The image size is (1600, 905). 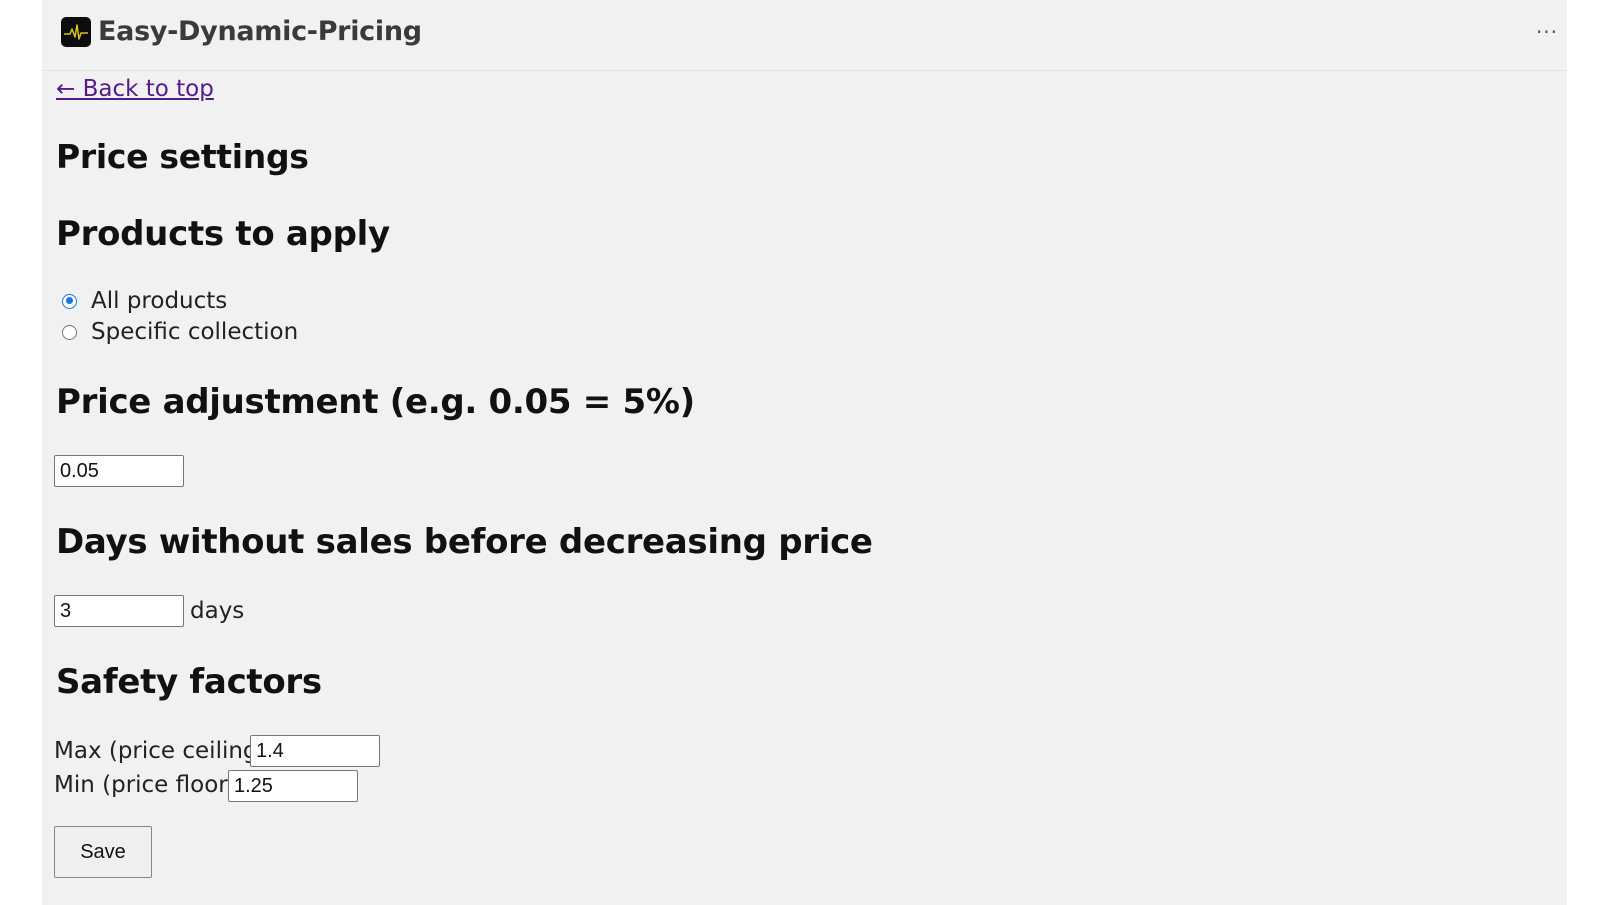 I want to click on radio-all-products: All products, so click(x=144, y=301).